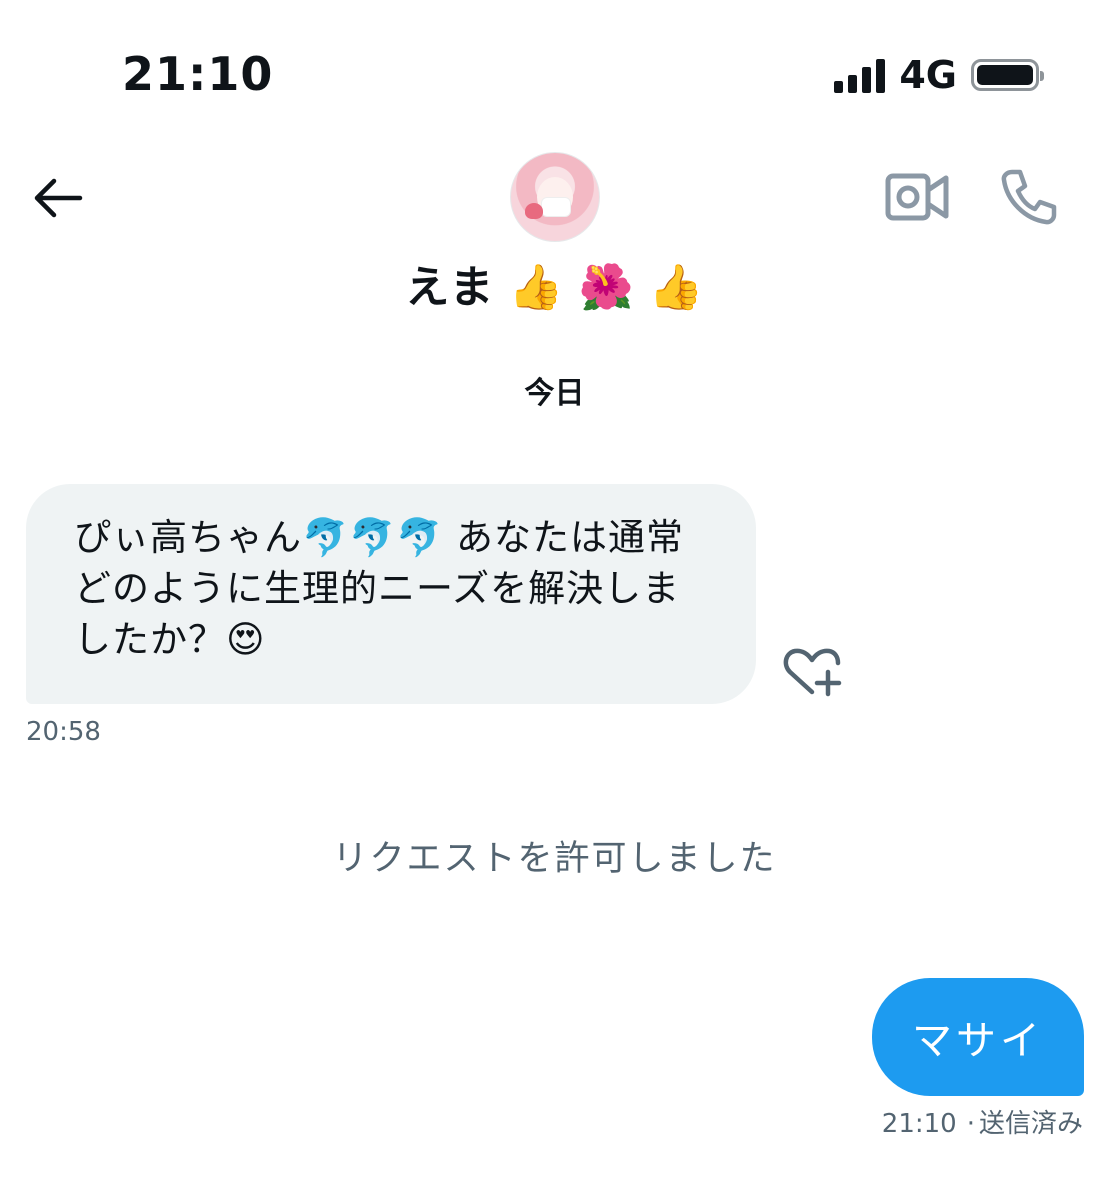  Describe the element at coordinates (860, 75) in the screenshot. I see `signal-bars-icon` at that location.